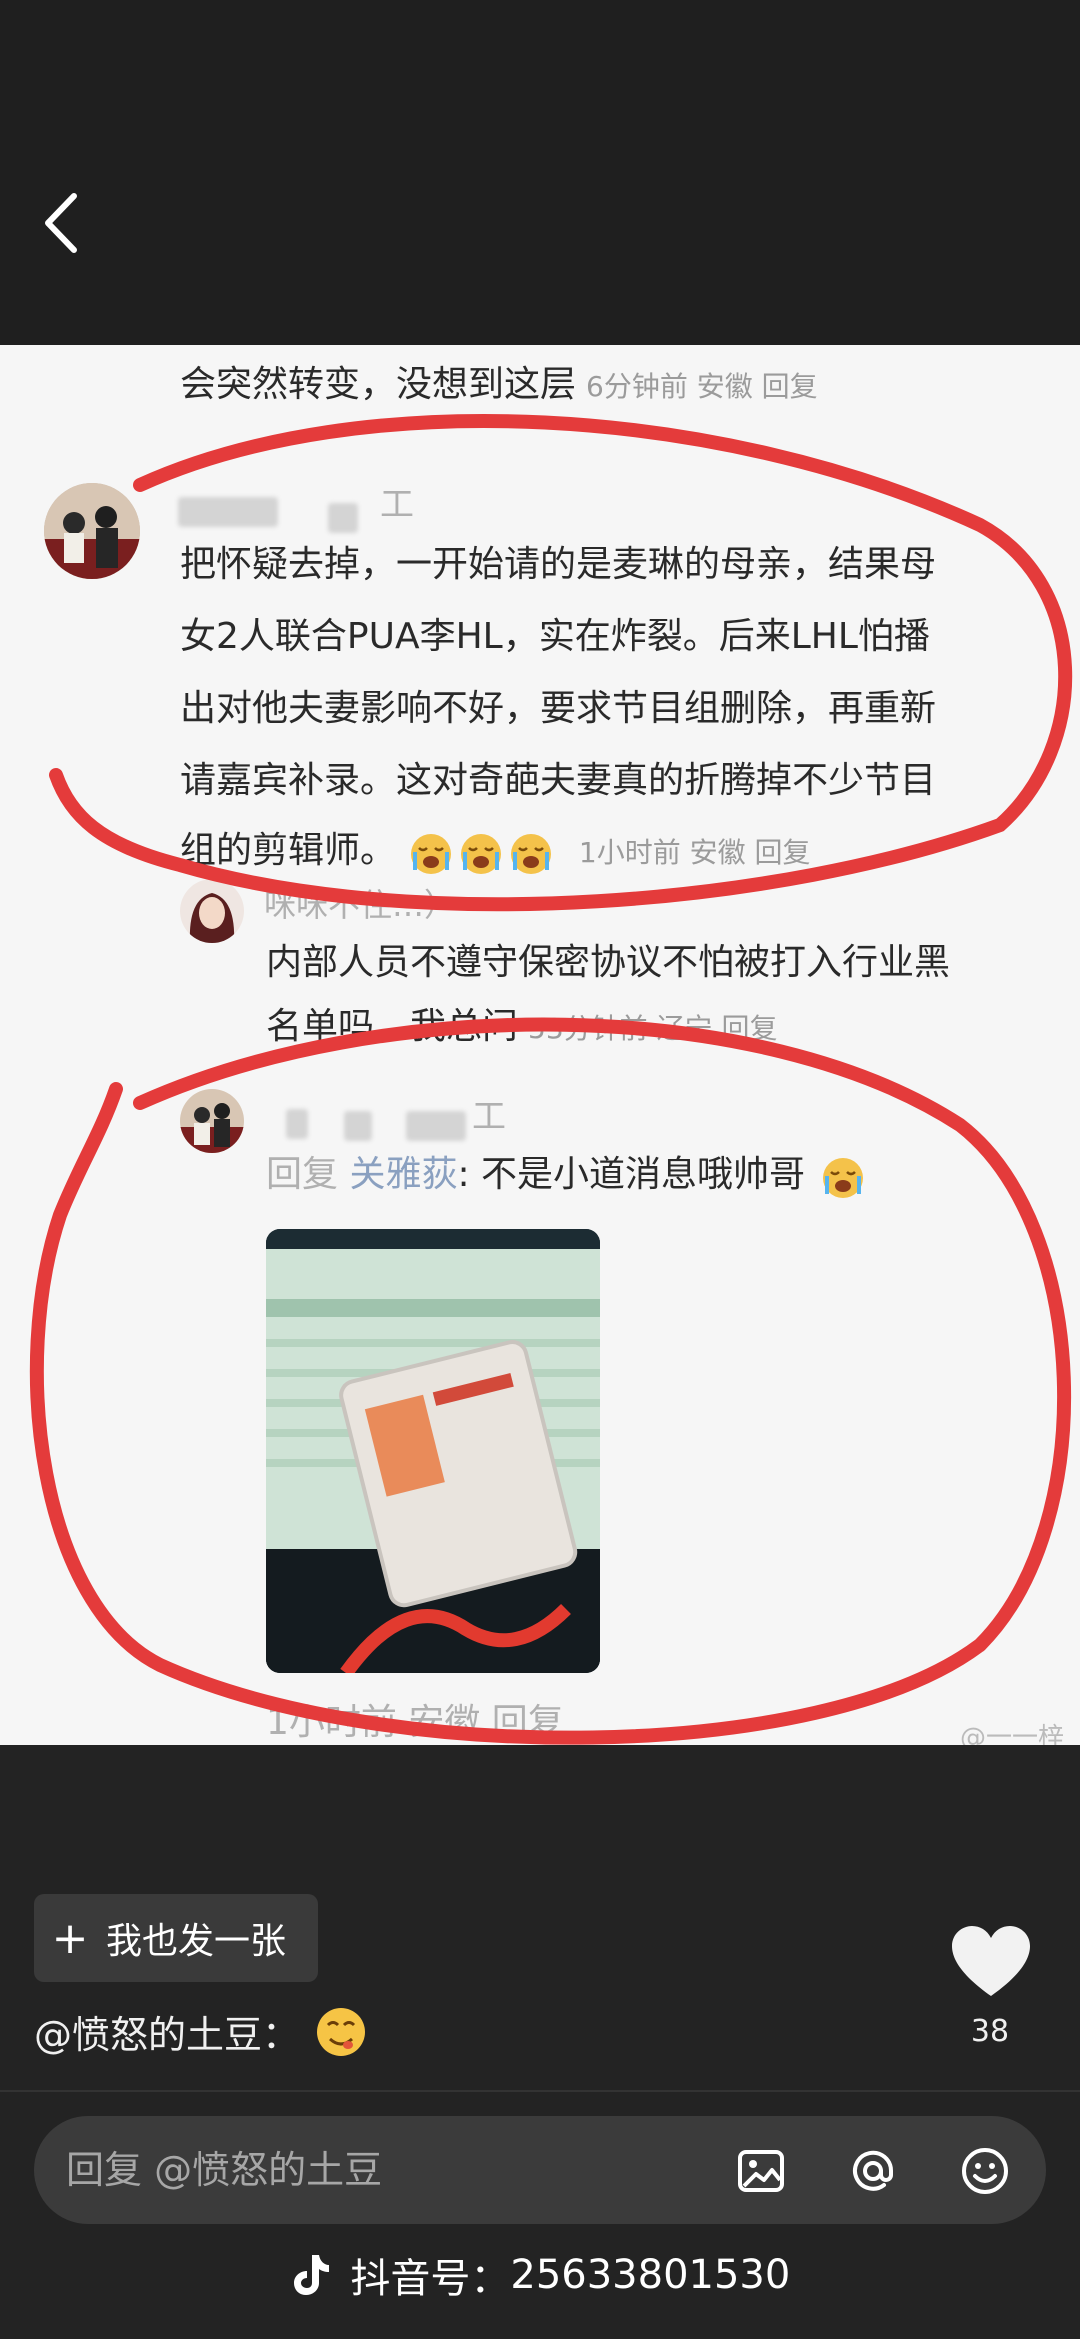 The width and height of the screenshot is (1080, 2339). I want to click on post-also-label: 我也发一张, so click(196, 1941).